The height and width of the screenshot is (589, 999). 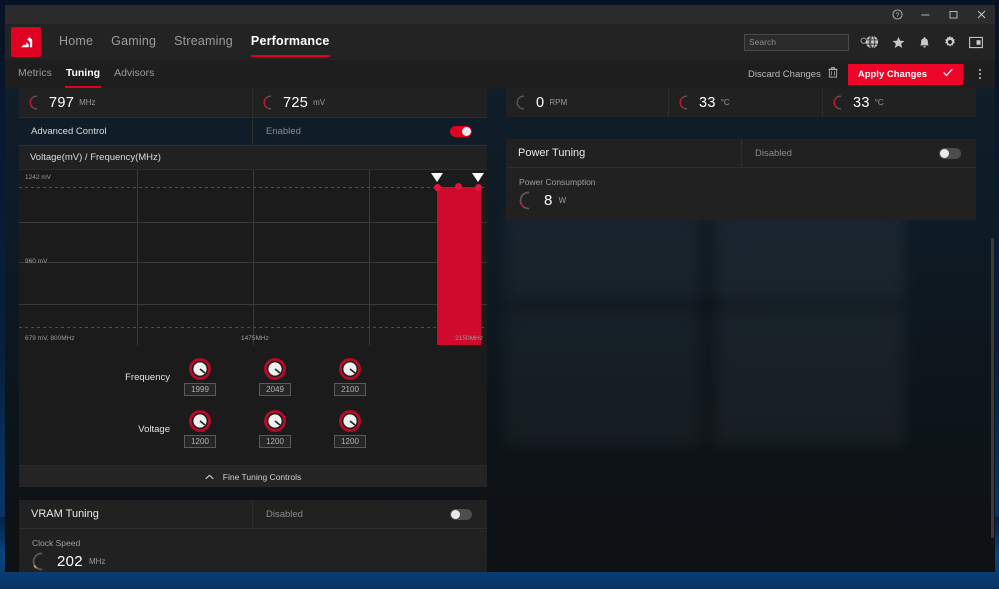 I want to click on power-tuning-toggle, so click(x=950, y=153).